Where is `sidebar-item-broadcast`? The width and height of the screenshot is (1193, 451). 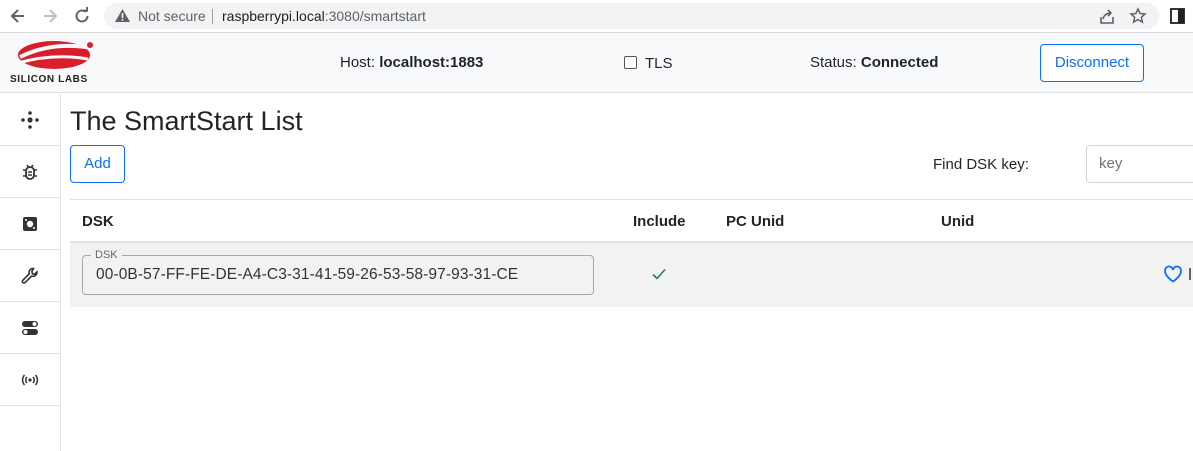
sidebar-item-broadcast is located at coordinates (30, 380).